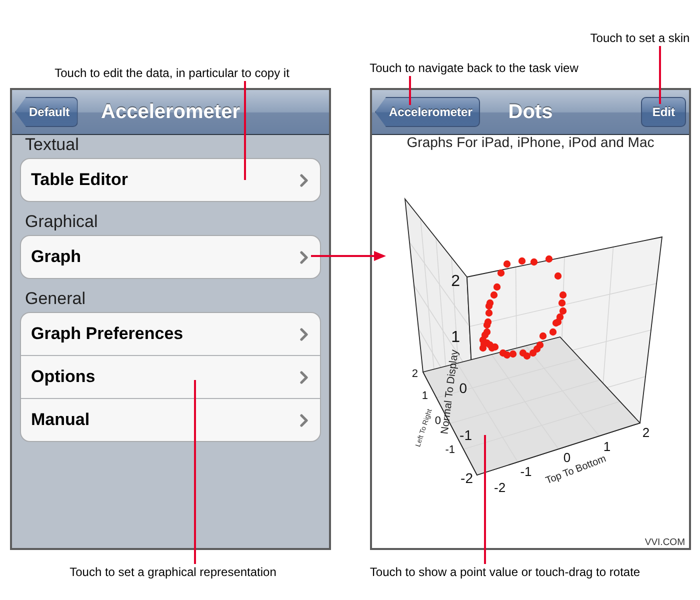  What do you see at coordinates (427, 112) in the screenshot?
I see `back-button: Accelerometer` at bounding box center [427, 112].